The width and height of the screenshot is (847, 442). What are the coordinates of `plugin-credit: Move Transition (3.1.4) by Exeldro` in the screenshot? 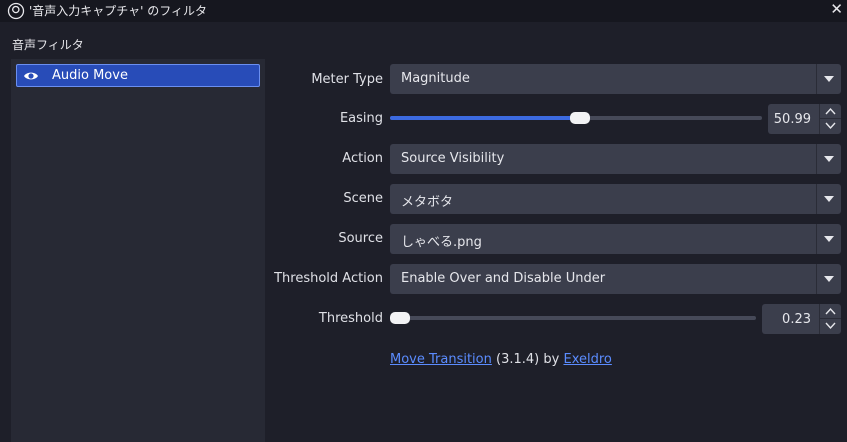 It's located at (501, 359).